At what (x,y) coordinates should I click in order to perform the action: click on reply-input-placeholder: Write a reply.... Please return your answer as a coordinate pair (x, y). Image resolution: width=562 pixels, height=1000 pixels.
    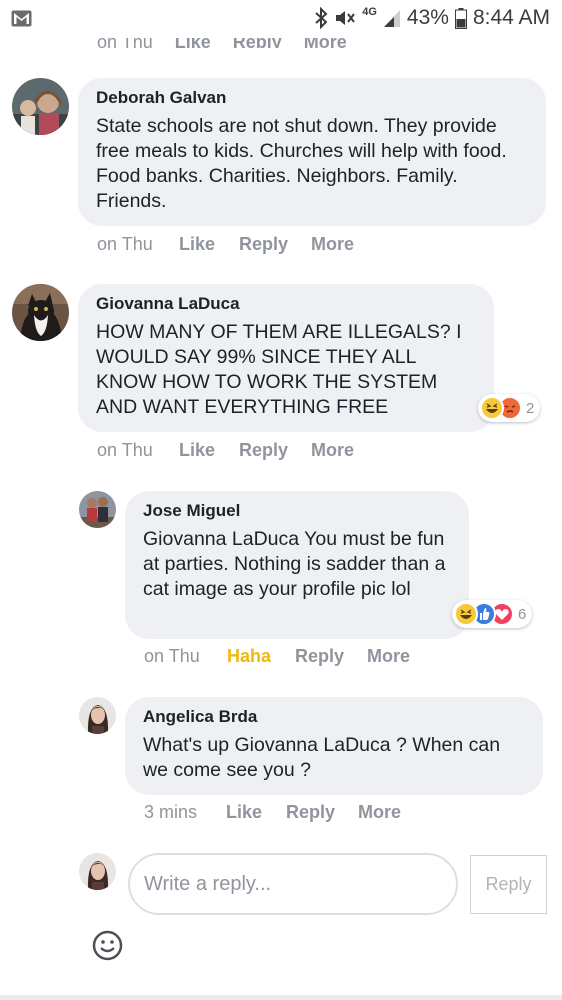
    Looking at the image, I should click on (208, 883).